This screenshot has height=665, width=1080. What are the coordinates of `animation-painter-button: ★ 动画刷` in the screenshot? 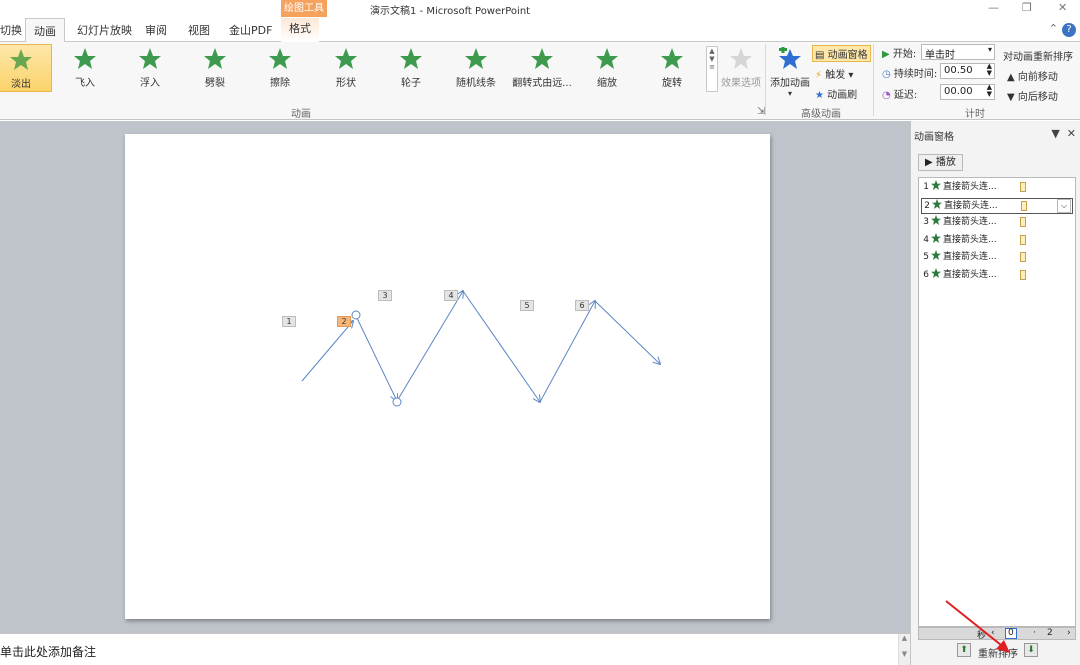 It's located at (836, 93).